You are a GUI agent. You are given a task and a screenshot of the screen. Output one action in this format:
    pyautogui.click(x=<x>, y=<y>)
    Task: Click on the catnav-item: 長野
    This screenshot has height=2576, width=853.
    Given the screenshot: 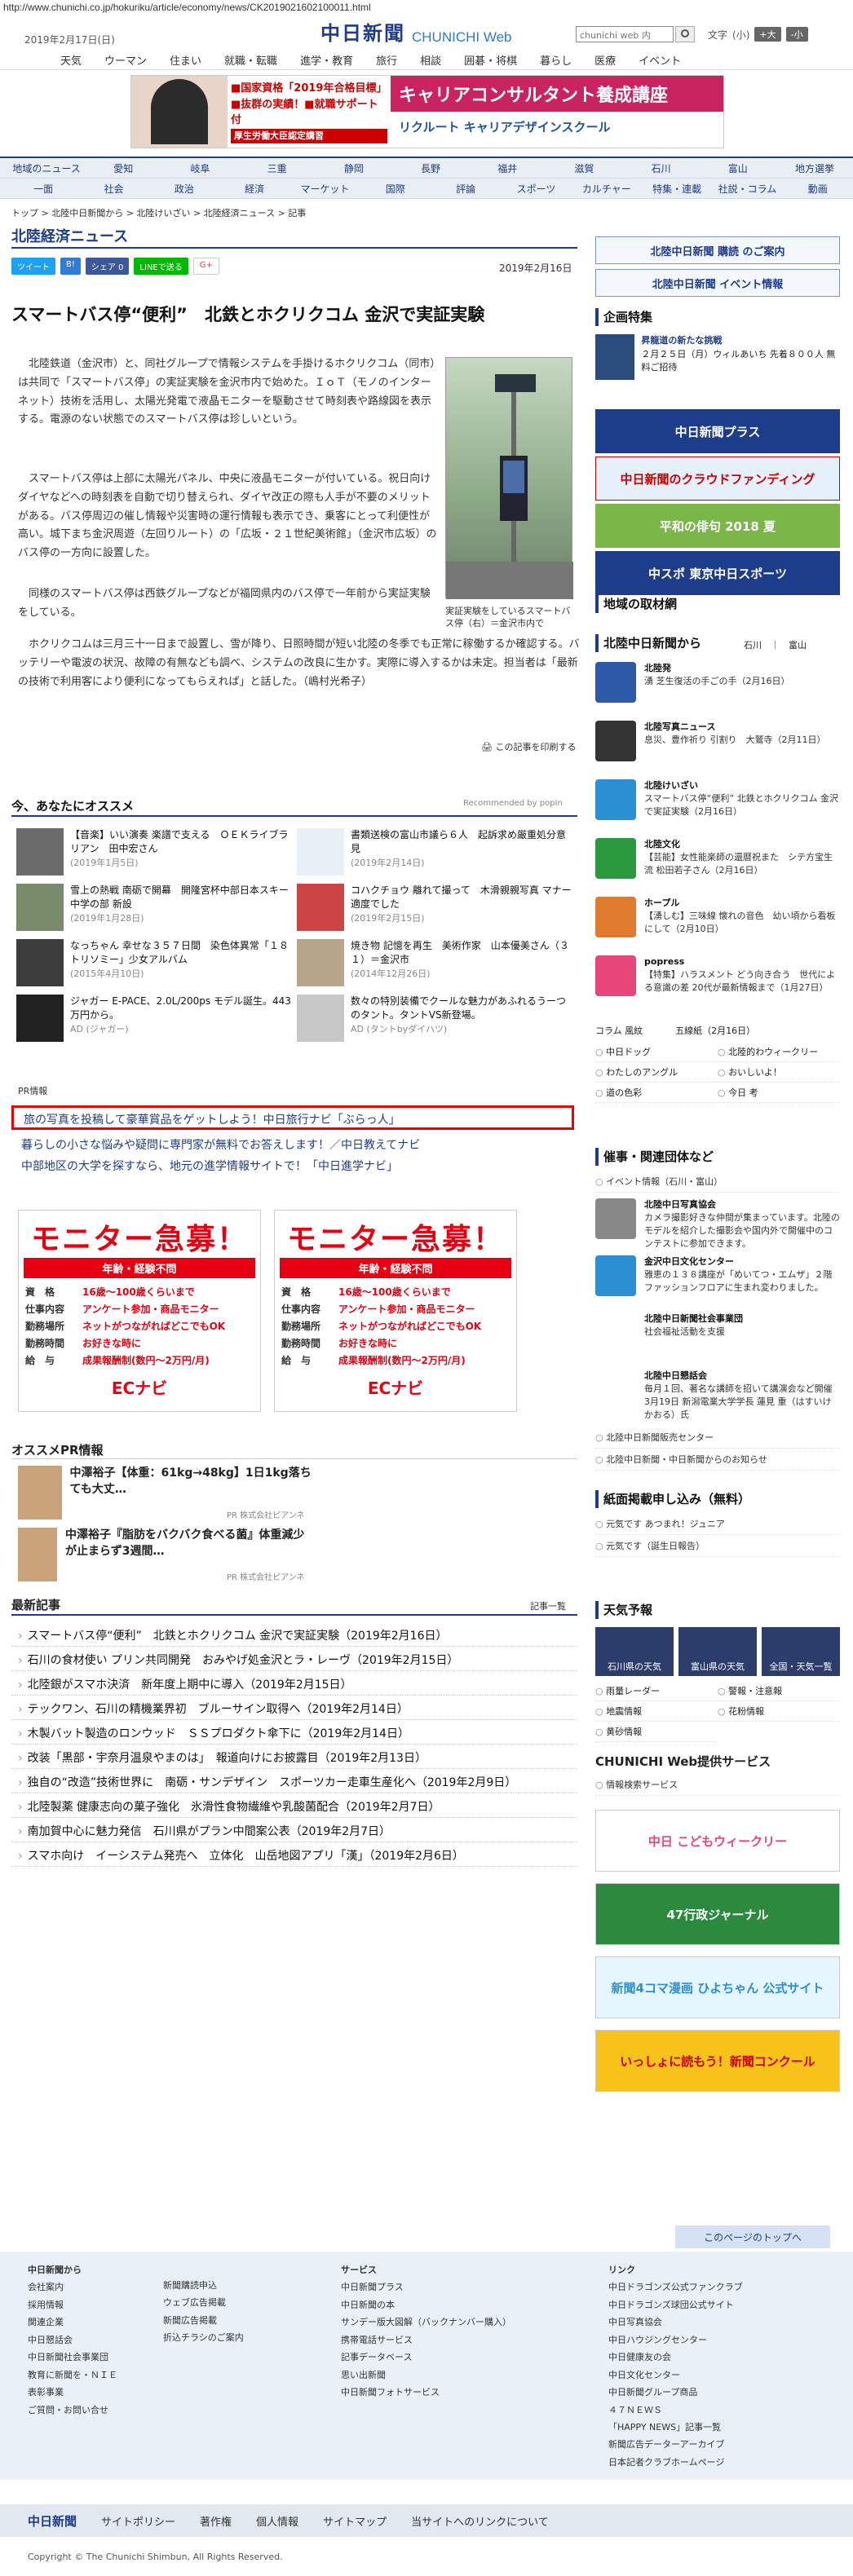 What is the action you would take?
    pyautogui.click(x=430, y=168)
    